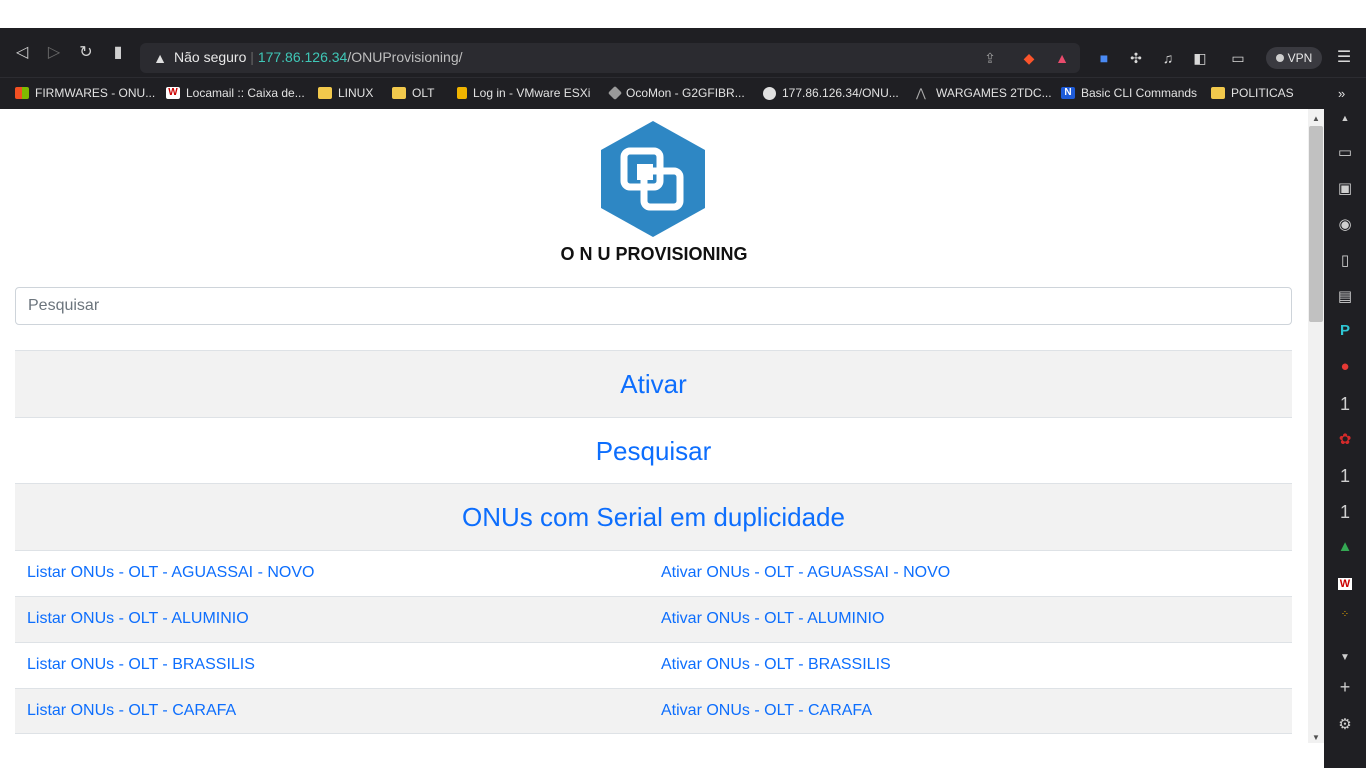  I want to click on list-onus-link: Listar ONUs - OLT - BRASSILIS, so click(141, 665).